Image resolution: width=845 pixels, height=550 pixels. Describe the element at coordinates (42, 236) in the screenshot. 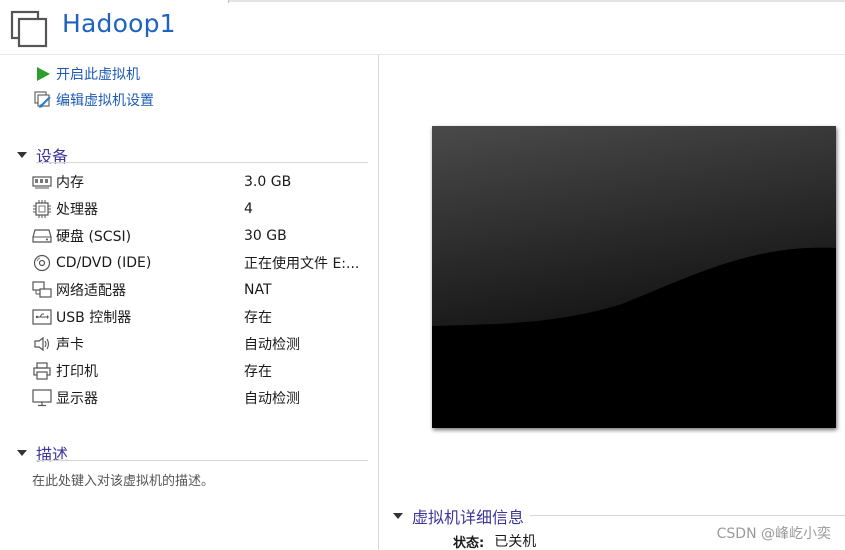

I see `hard-disk-icon` at that location.